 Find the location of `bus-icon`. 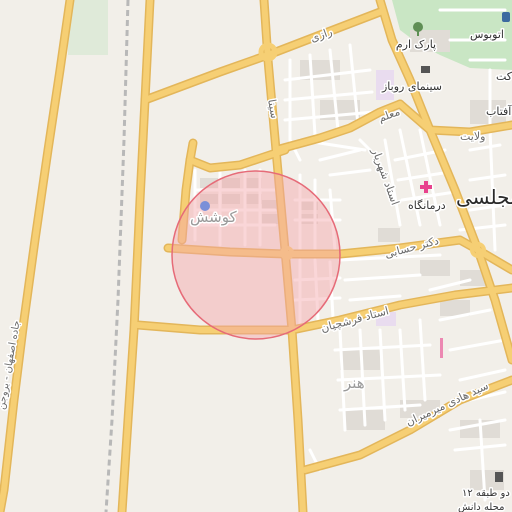

bus-icon is located at coordinates (506, 17).